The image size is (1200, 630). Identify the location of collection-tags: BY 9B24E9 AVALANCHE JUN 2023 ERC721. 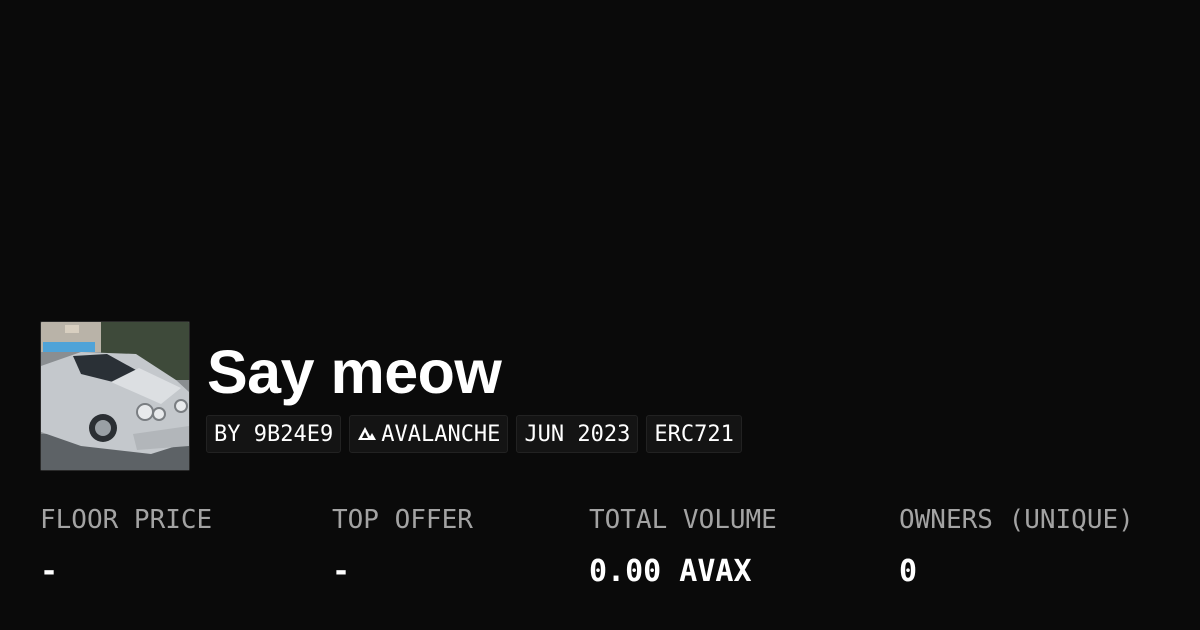
(474, 434).